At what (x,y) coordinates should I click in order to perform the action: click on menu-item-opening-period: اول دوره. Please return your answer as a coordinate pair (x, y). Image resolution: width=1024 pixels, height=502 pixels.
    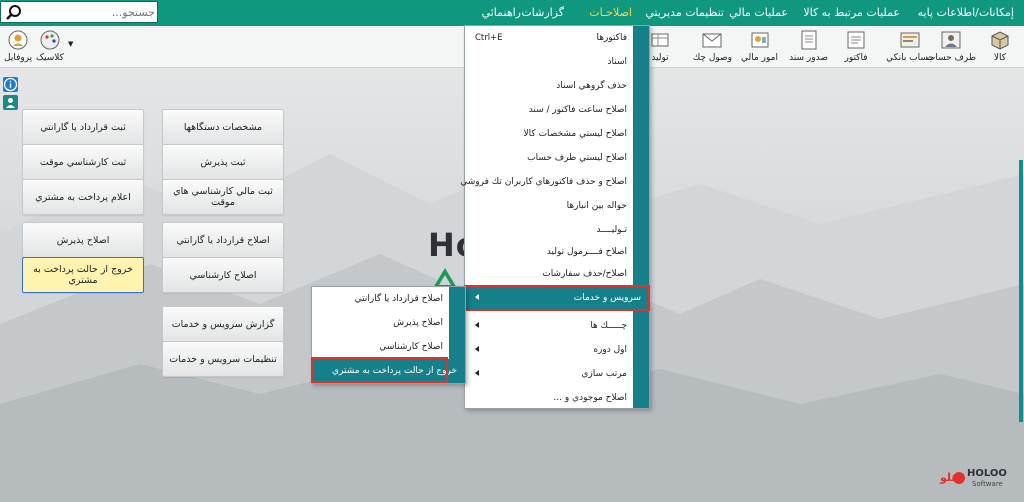
    Looking at the image, I should click on (550, 350).